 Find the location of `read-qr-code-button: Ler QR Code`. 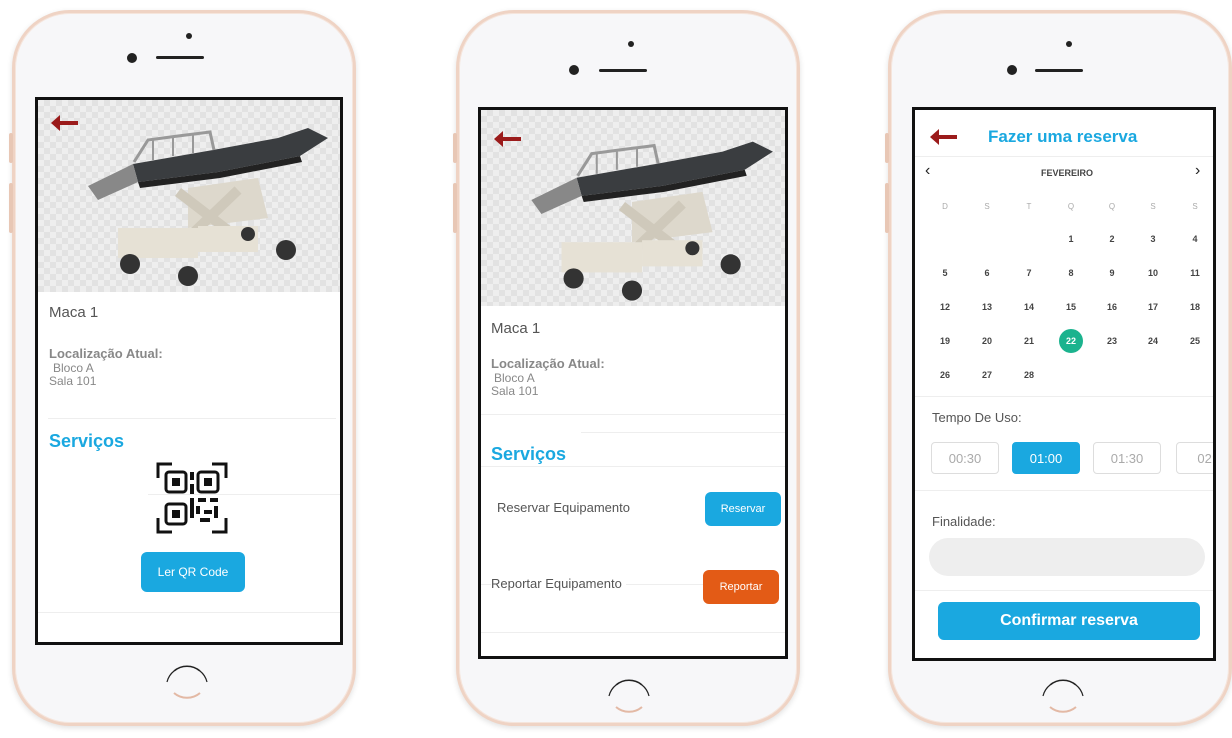

read-qr-code-button: Ler QR Code is located at coordinates (193, 572).